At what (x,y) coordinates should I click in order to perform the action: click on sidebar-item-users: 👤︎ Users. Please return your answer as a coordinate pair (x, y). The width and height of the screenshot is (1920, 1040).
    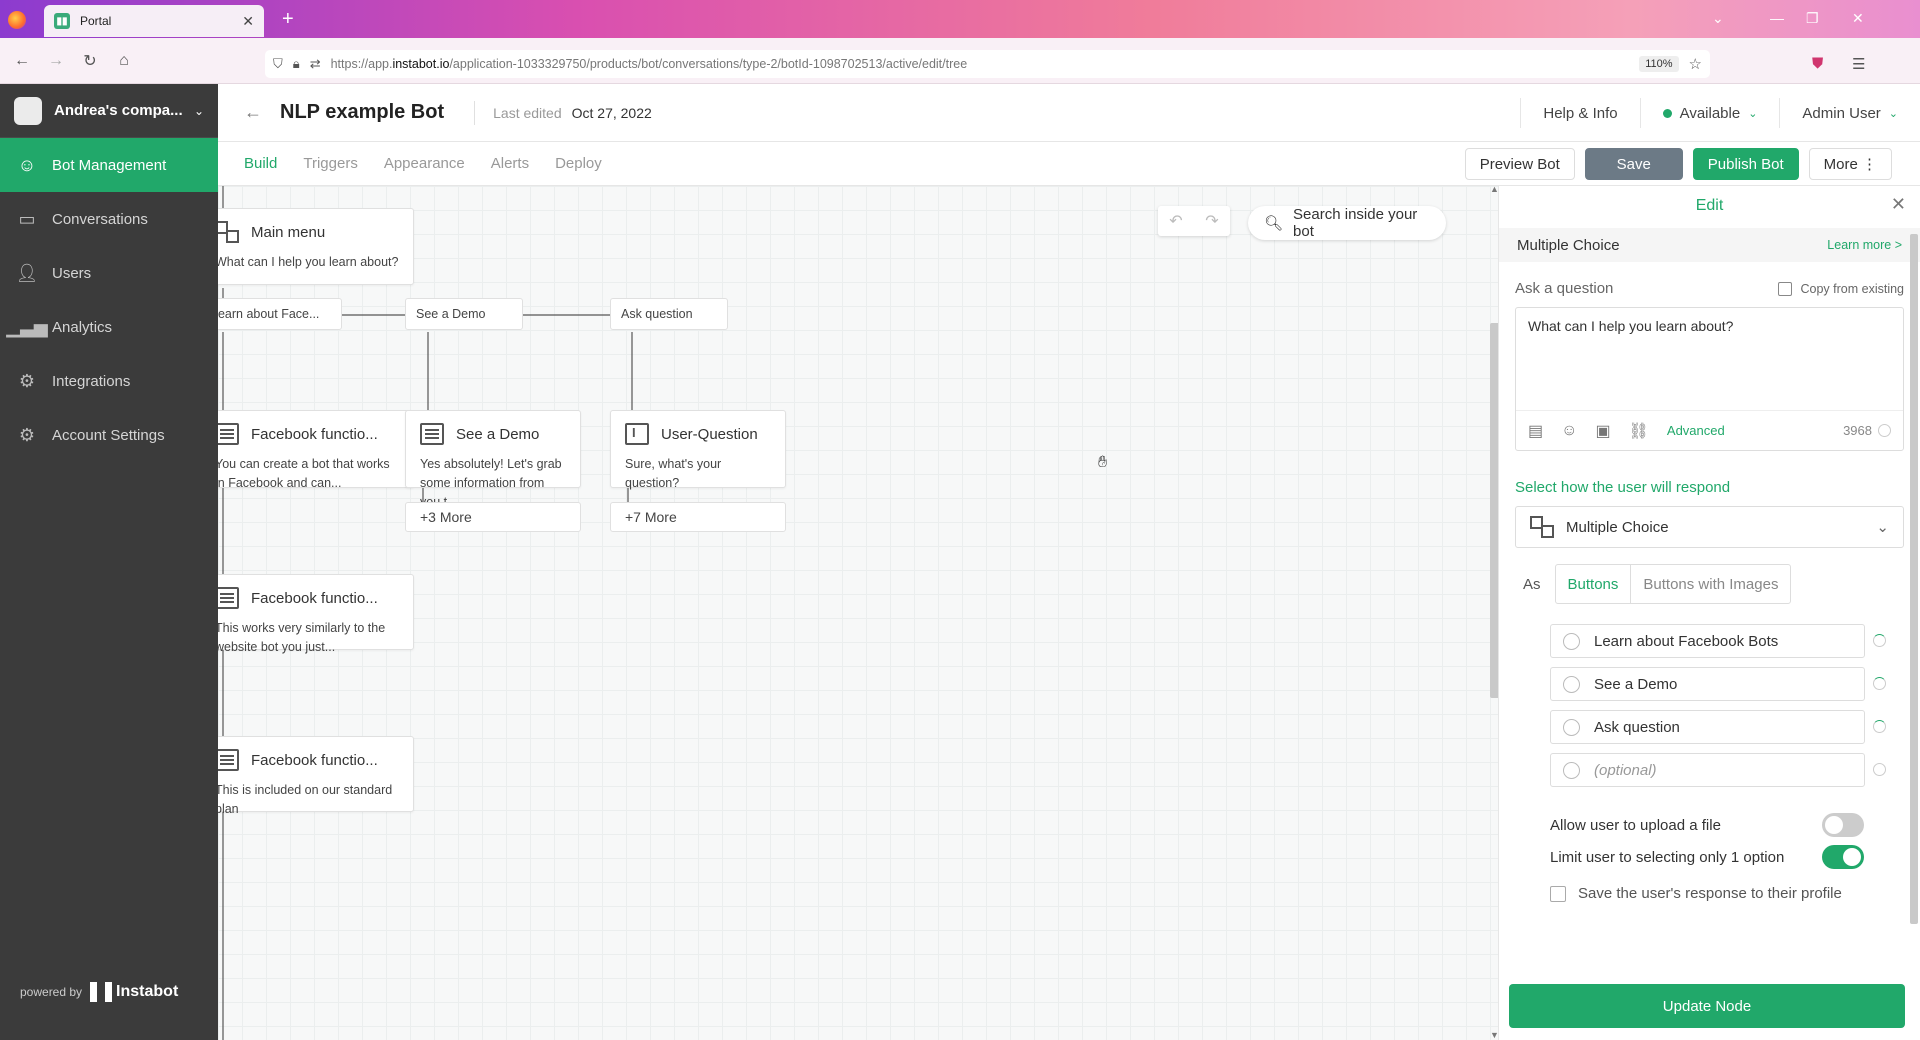
    Looking at the image, I should click on (109, 273).